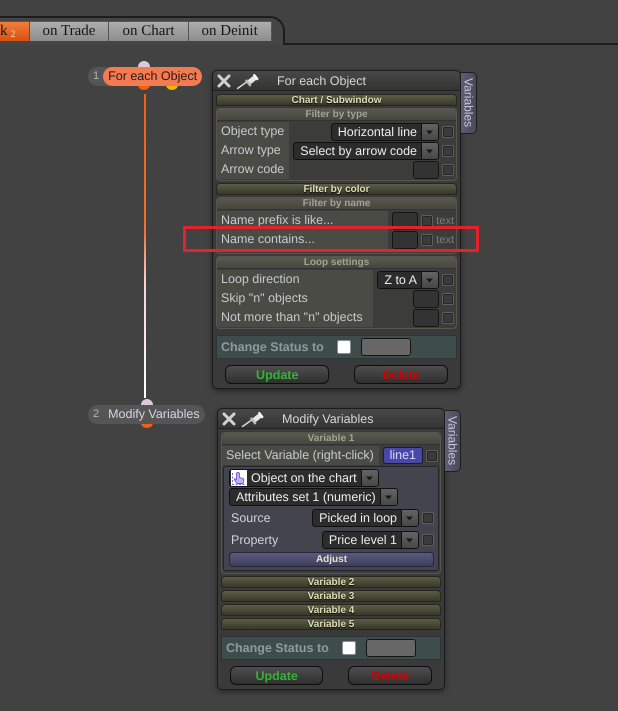 This screenshot has height=711, width=618. What do you see at coordinates (69, 31) in the screenshot?
I see `tab: on Trade` at bounding box center [69, 31].